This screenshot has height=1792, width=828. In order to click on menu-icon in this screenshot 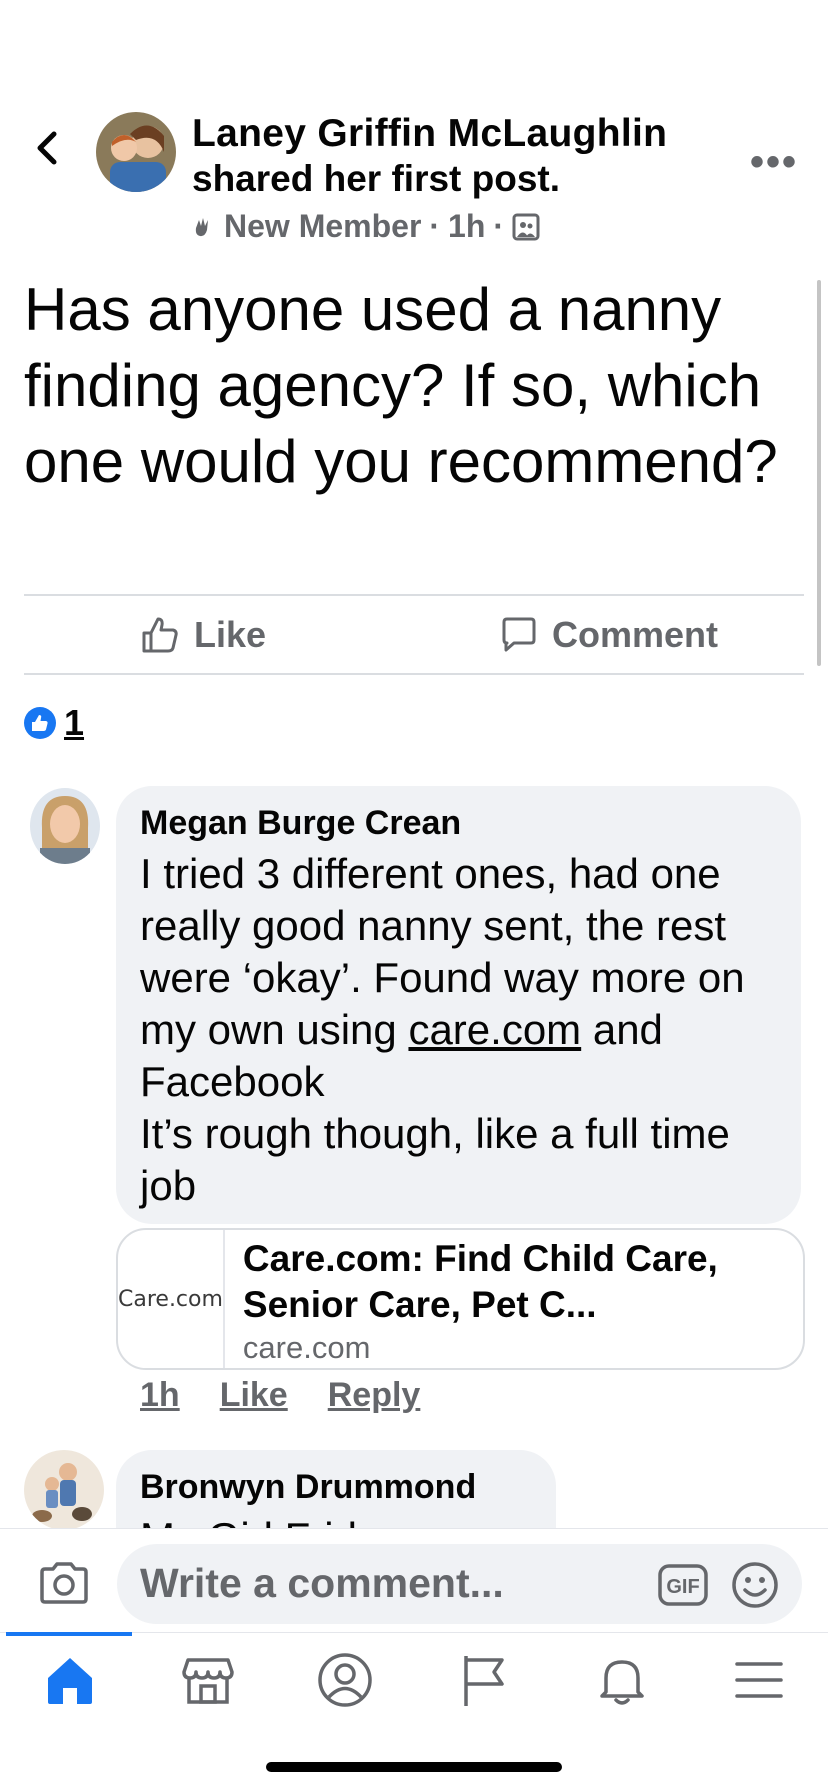, I will do `click(759, 1680)`.